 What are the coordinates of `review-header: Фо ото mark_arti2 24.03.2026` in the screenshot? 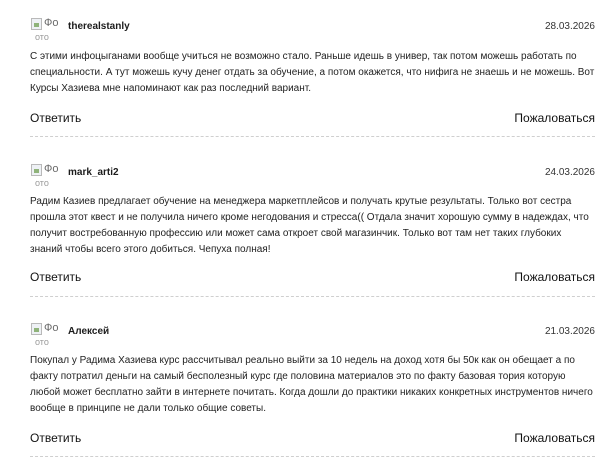 It's located at (312, 179).